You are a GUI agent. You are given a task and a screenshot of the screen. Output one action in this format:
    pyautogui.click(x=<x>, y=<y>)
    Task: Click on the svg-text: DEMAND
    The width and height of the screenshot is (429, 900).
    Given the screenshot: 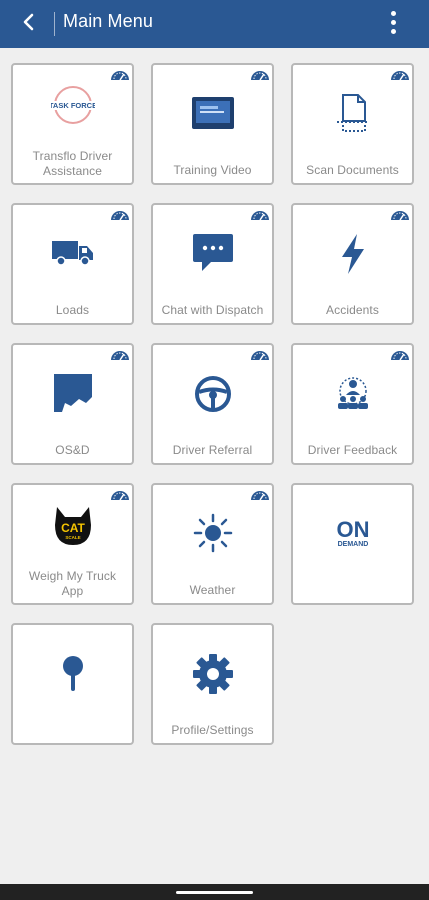 What is the action you would take?
    pyautogui.click(x=352, y=544)
    